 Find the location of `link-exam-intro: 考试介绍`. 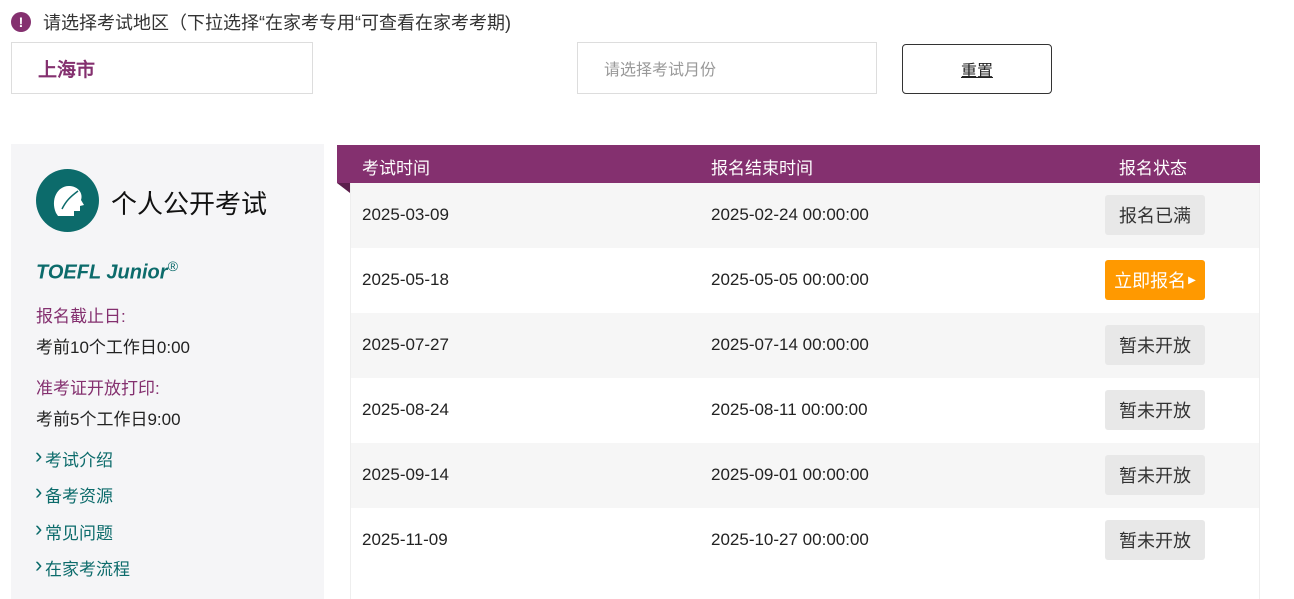

link-exam-intro: 考试介绍 is located at coordinates (74, 457).